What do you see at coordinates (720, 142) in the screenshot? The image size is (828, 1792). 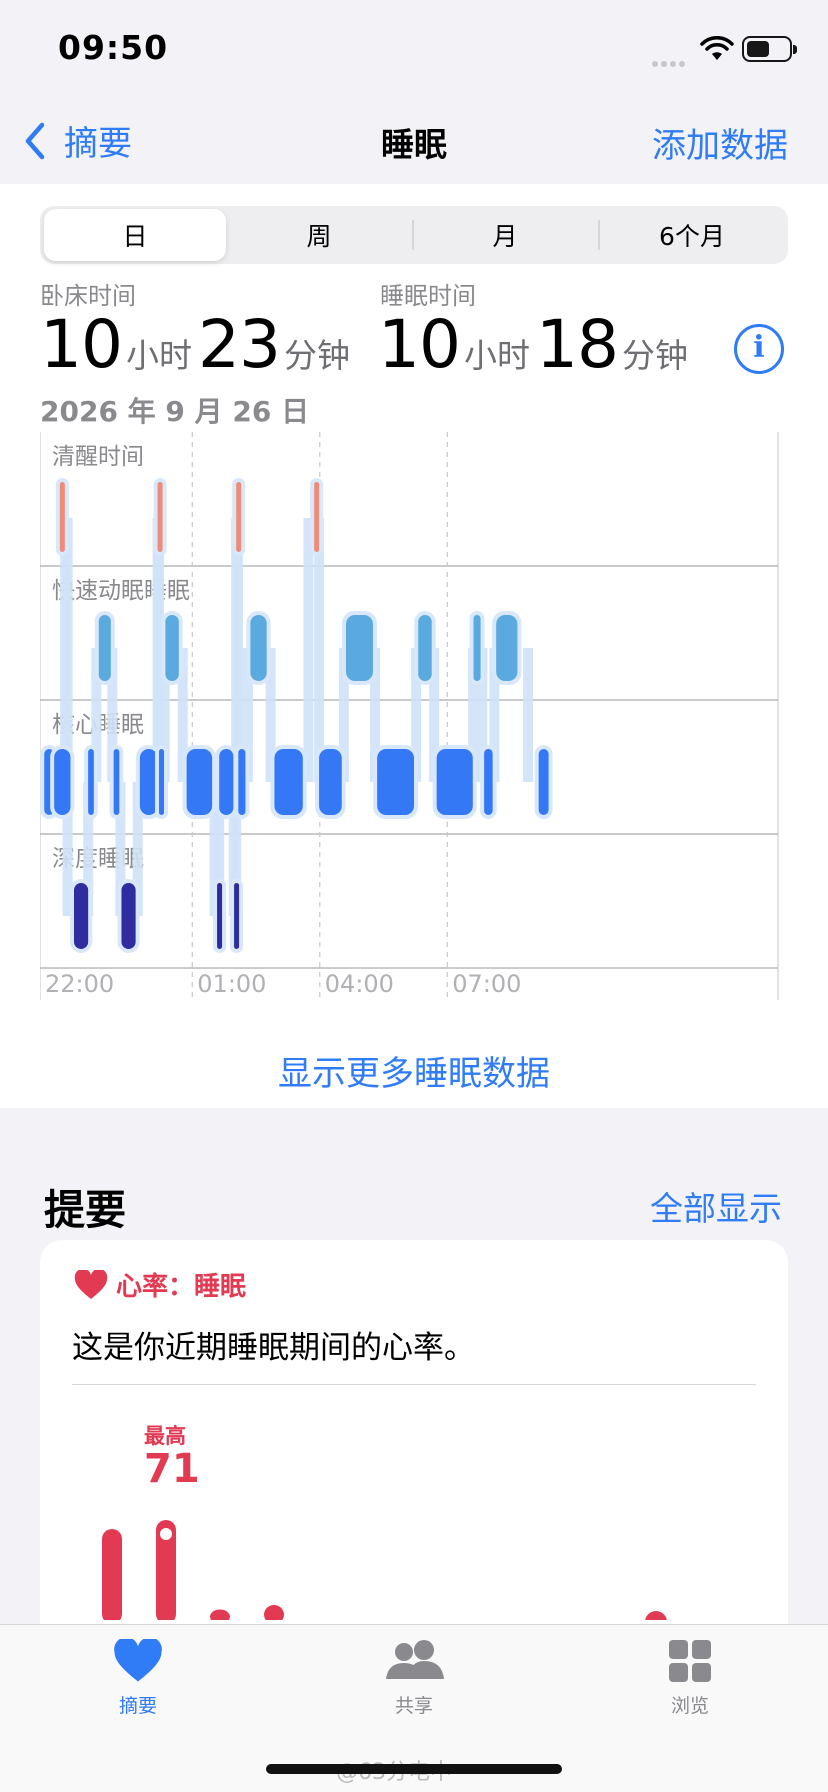 I see `add-data-button: 添加数据` at bounding box center [720, 142].